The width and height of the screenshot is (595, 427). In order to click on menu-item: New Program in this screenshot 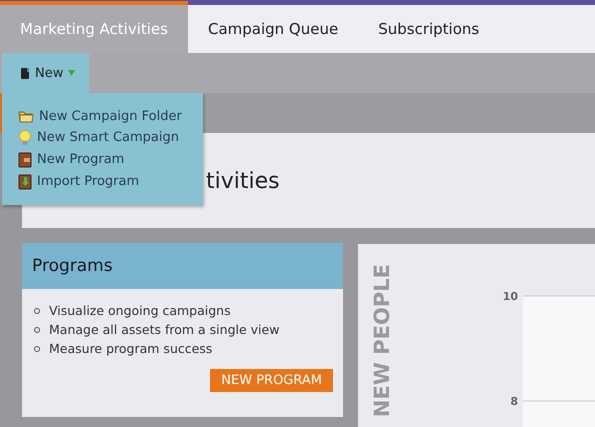, I will do `click(102, 160)`.